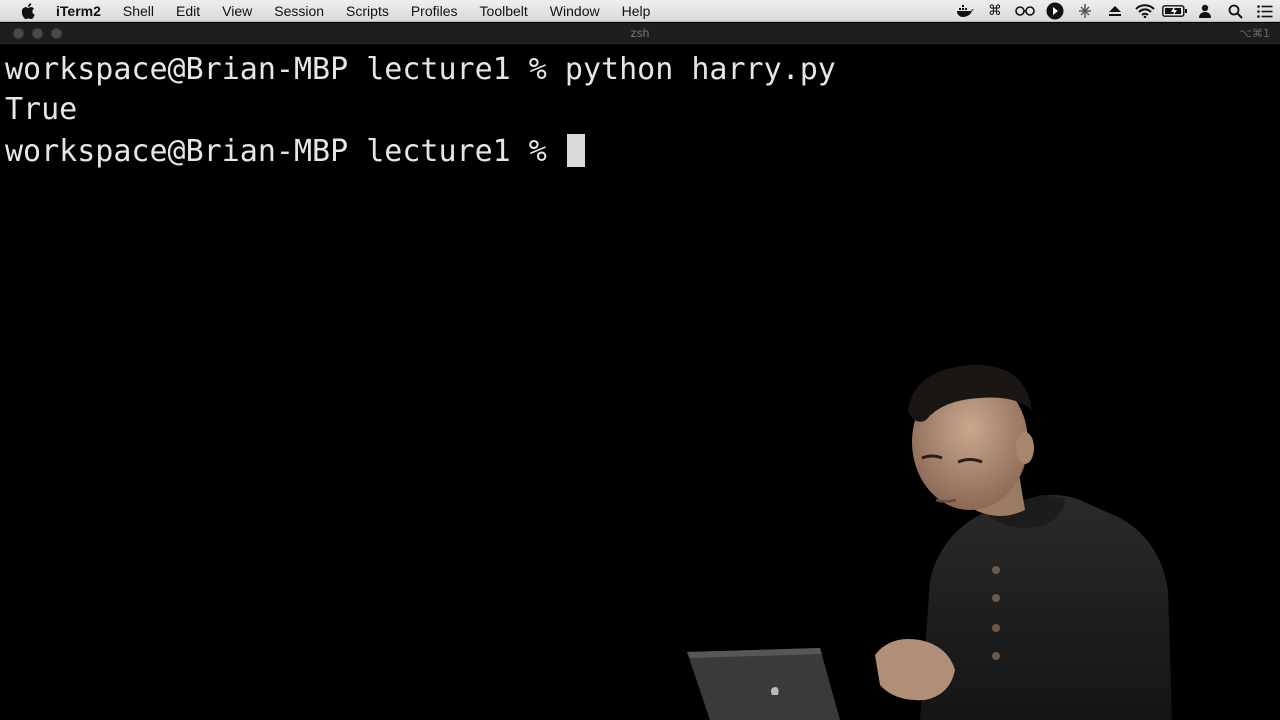  I want to click on shell-command: python harry.py, so click(700, 69).